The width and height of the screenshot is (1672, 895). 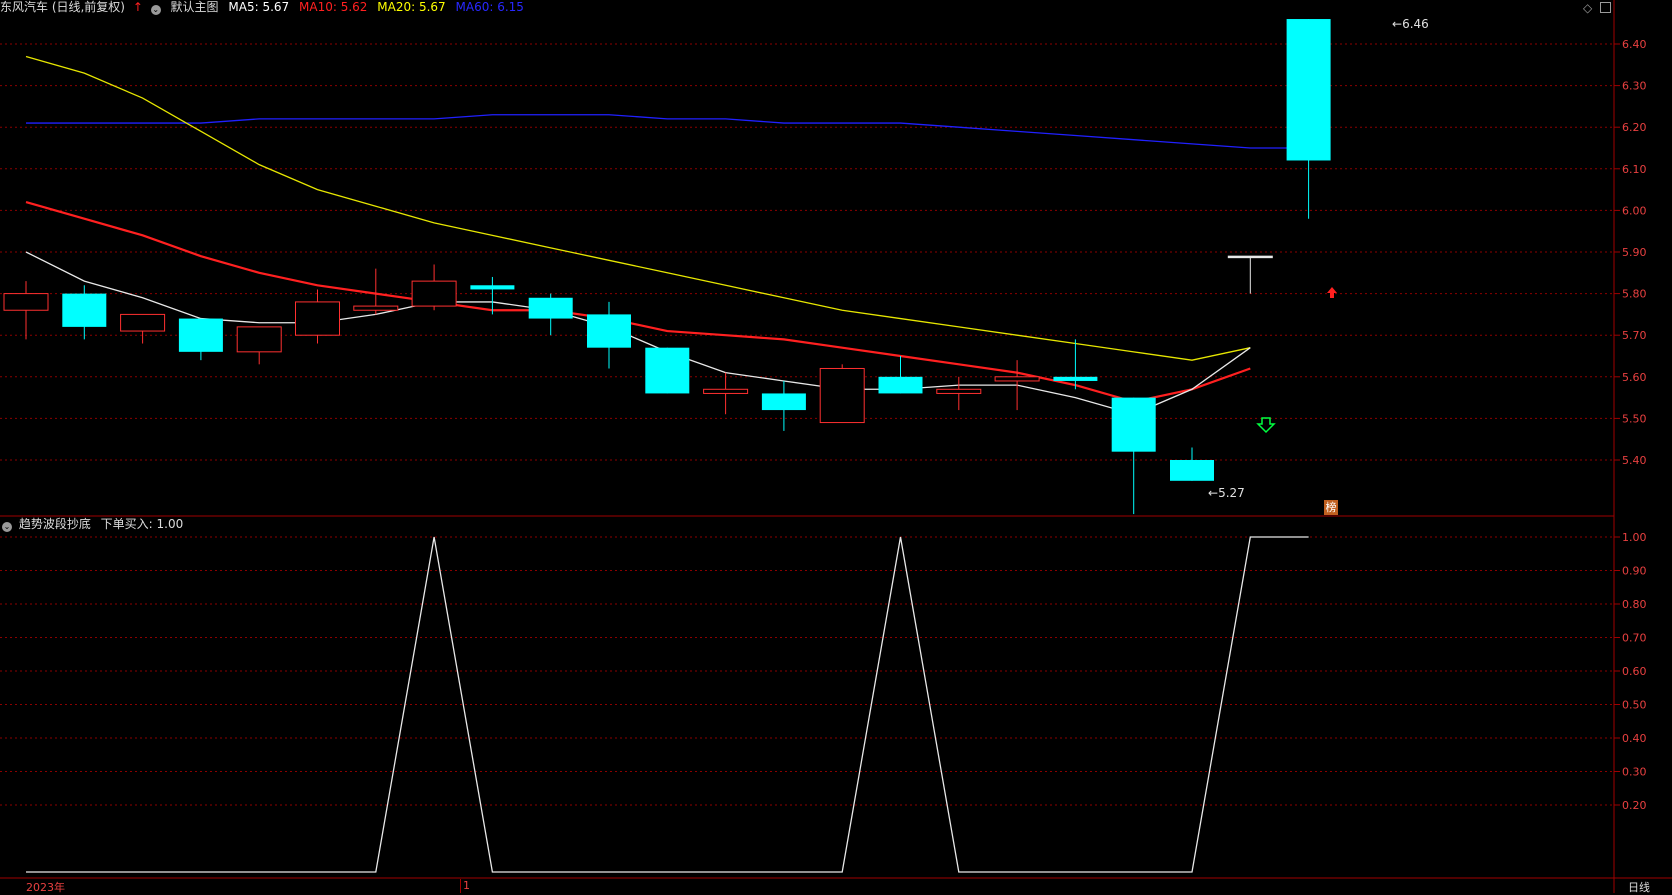 What do you see at coordinates (1266, 425) in the screenshot?
I see `down-arrow-icon` at bounding box center [1266, 425].